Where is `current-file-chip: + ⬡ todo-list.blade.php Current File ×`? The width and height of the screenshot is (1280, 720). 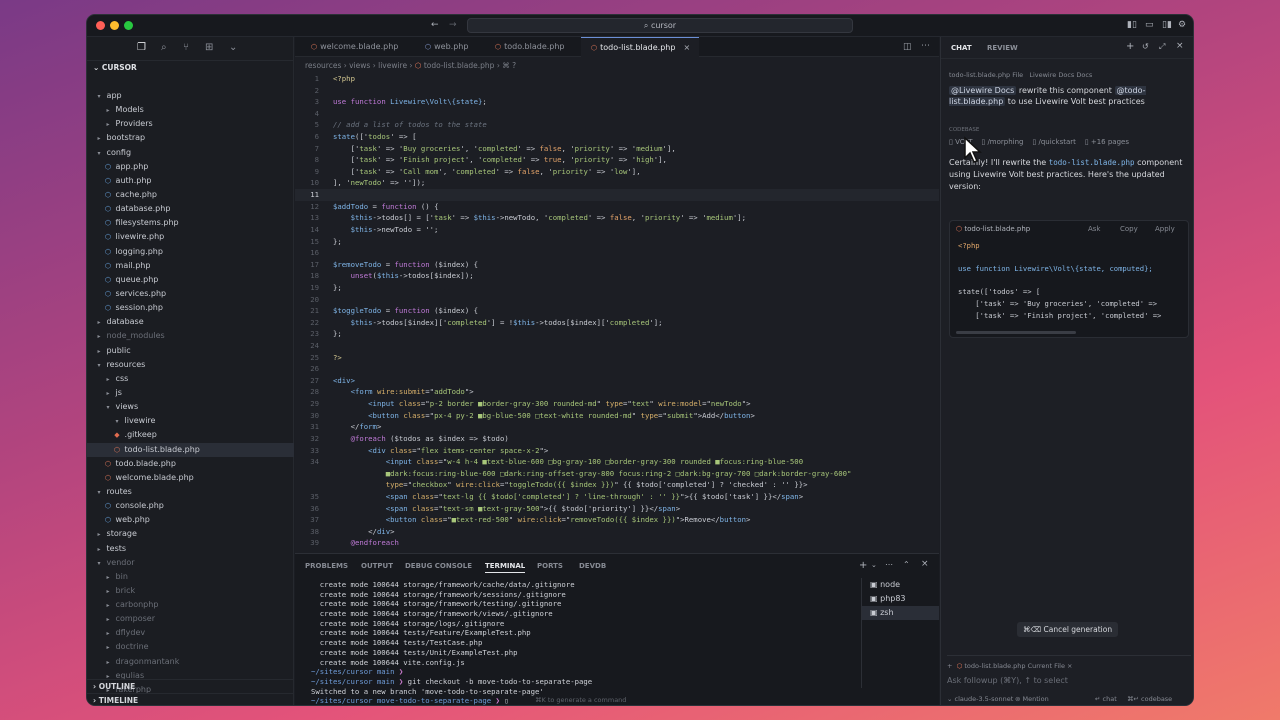
current-file-chip: + ⬡ todo-list.blade.php Current File × is located at coordinates (1069, 666).